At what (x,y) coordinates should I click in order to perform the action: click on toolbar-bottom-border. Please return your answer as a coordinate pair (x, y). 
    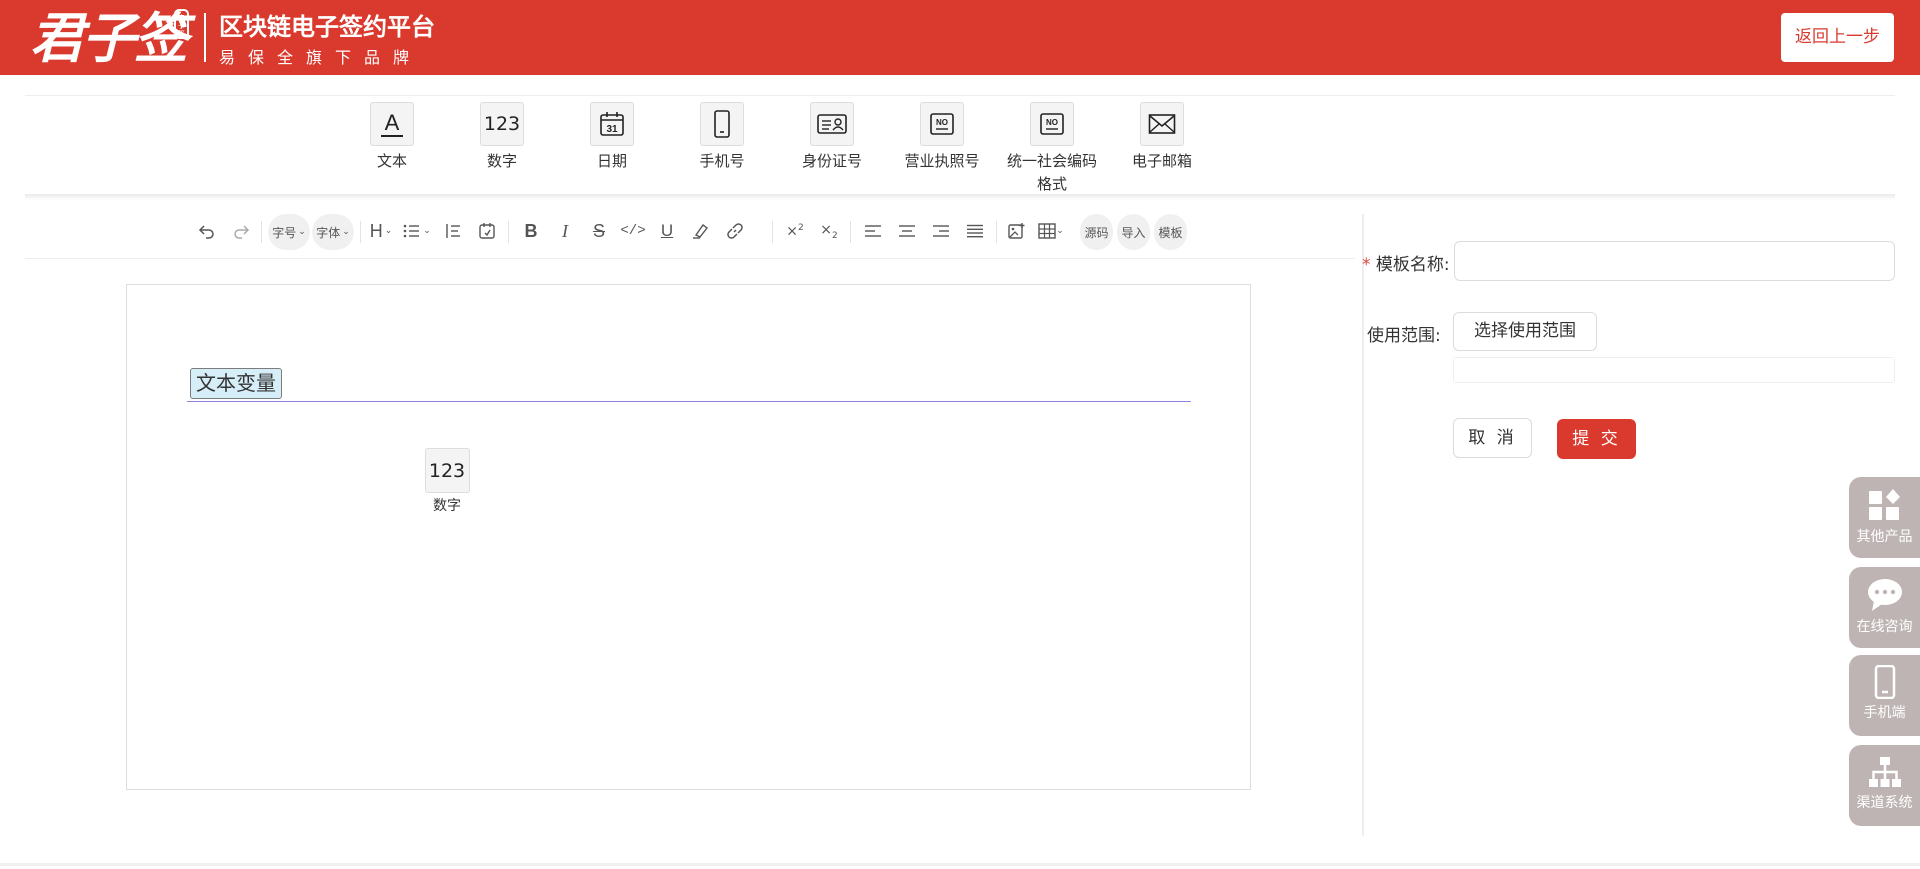
    Looking at the image, I should click on (690, 258).